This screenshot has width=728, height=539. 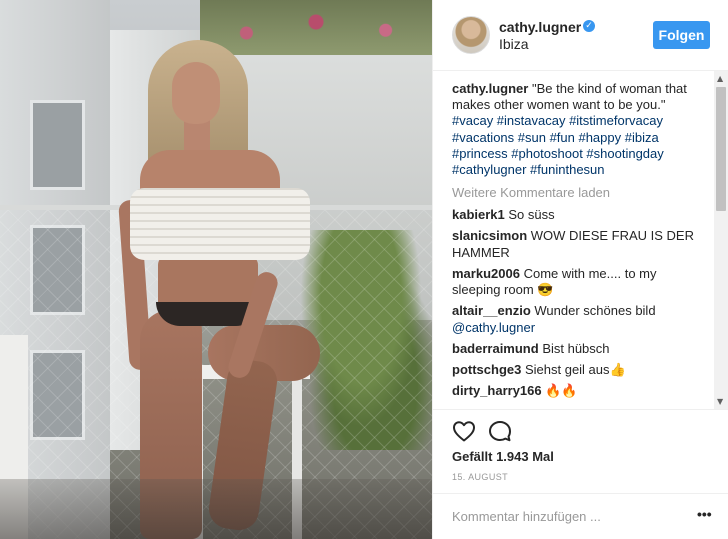 What do you see at coordinates (216, 509) in the screenshot?
I see `photo-floor` at bounding box center [216, 509].